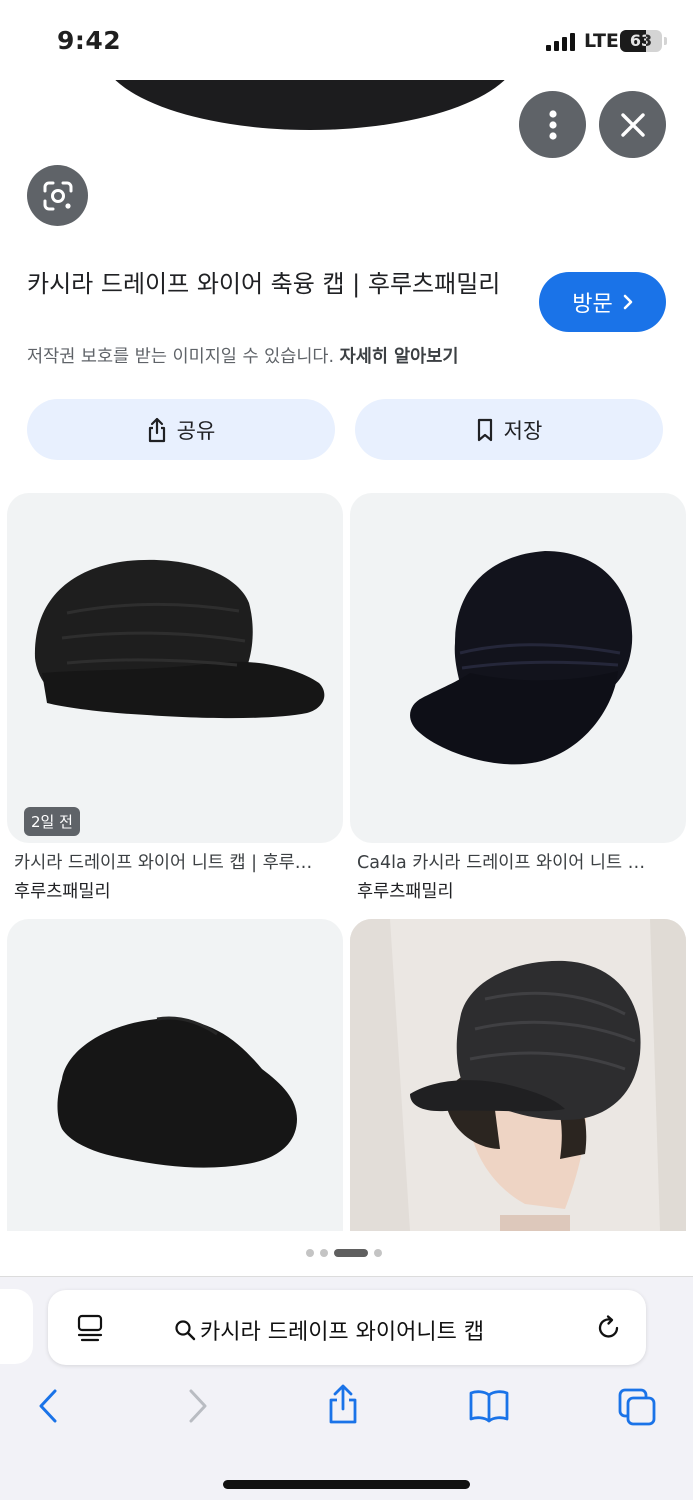 Image resolution: width=693 pixels, height=1500 pixels. I want to click on google-lens-icon, so click(57, 195).